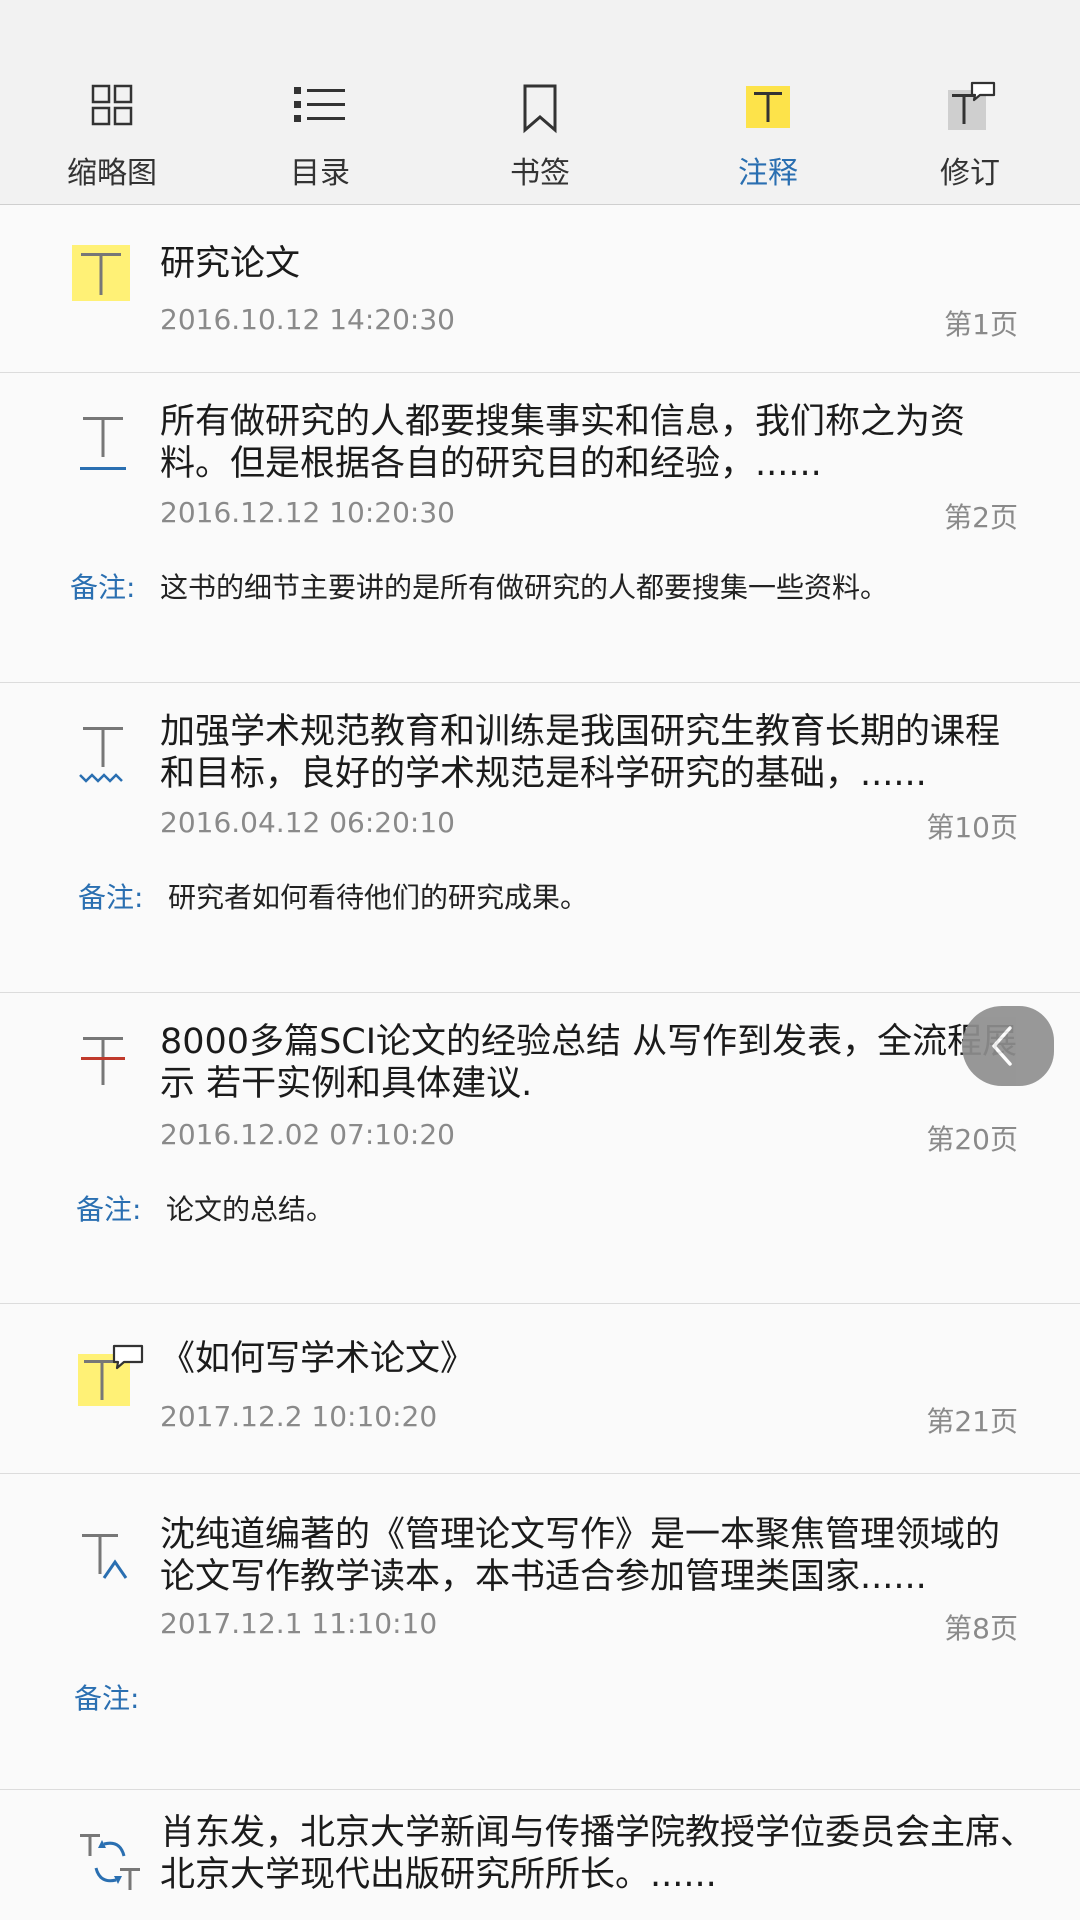  Describe the element at coordinates (307, 1134) in the screenshot. I see `annotation-date: 2016.12.02 07:10:20` at that location.